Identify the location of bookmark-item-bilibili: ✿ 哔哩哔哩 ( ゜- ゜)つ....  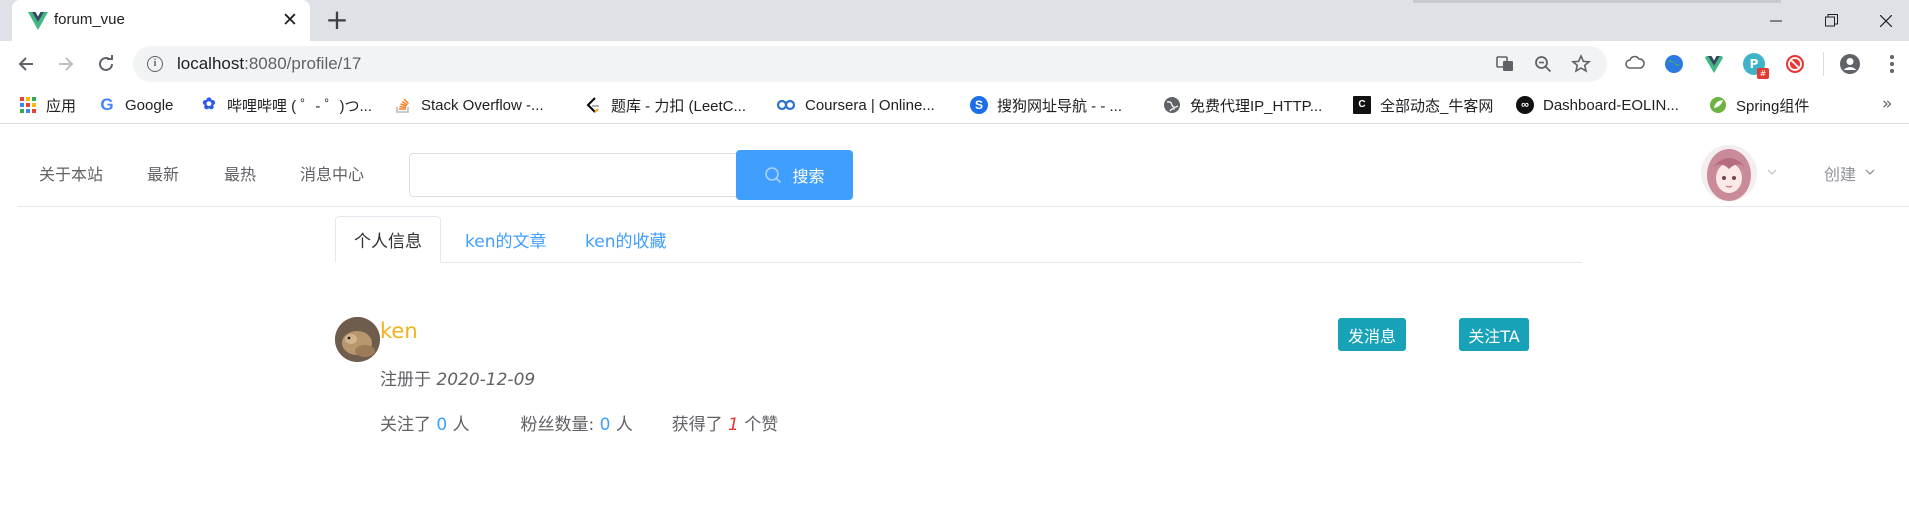
(286, 105).